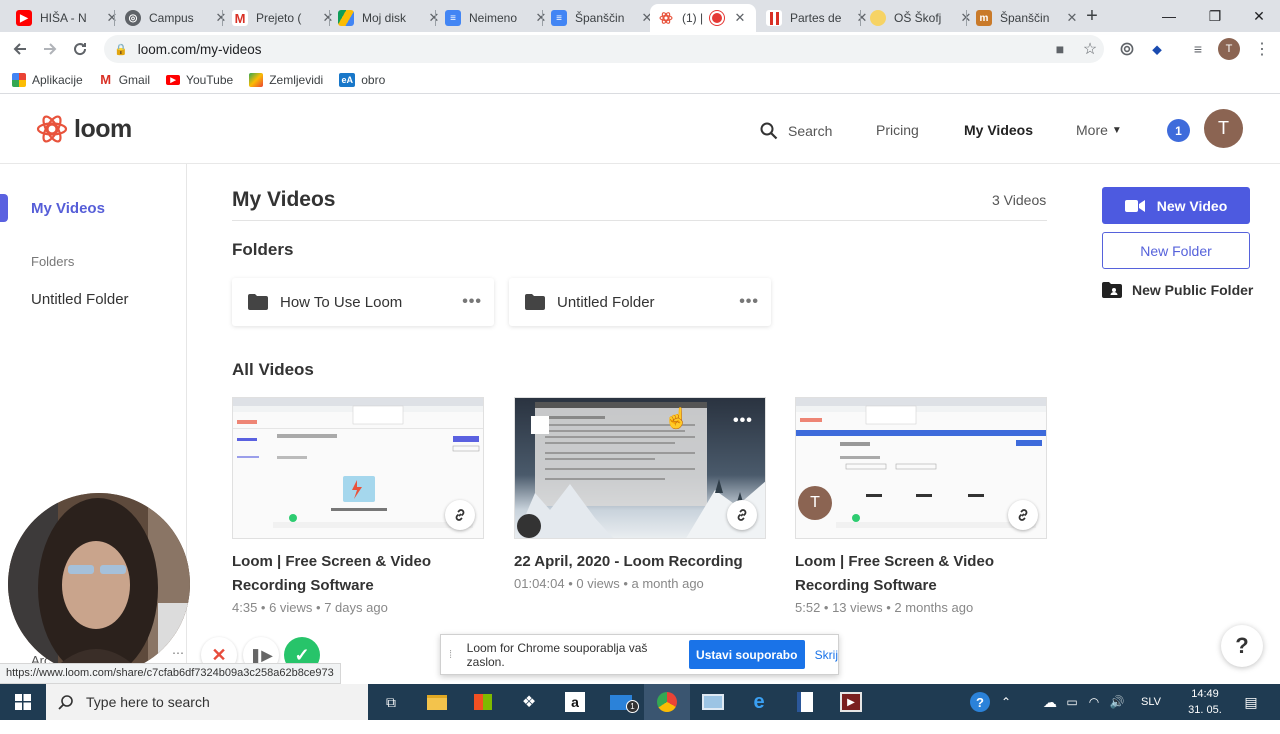 This screenshot has width=1280, height=734. I want to click on sidebar-active-indicator, so click(4, 208).